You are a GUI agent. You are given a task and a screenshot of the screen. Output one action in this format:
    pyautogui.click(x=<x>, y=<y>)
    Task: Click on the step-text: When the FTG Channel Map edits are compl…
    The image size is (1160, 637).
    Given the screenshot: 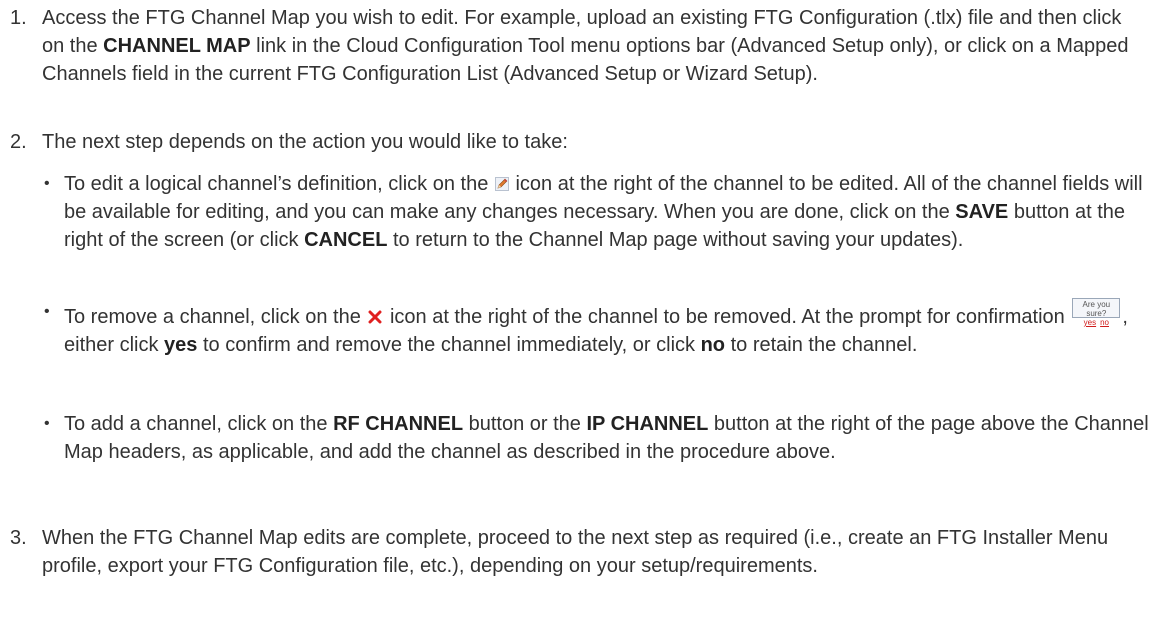 What is the action you would take?
    pyautogui.click(x=575, y=552)
    